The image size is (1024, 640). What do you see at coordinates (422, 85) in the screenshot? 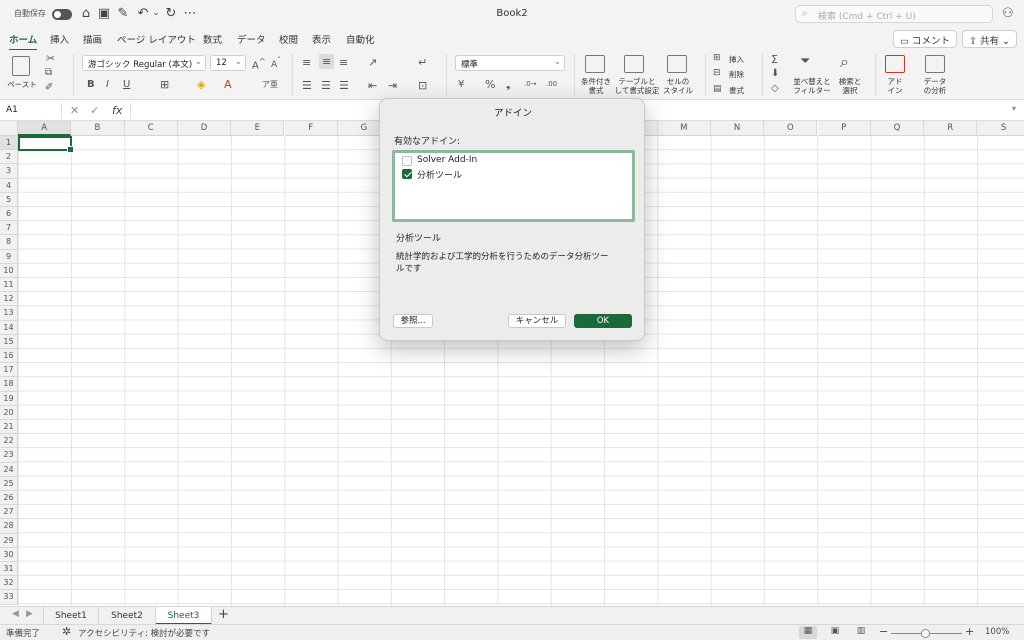
I see `merge-icon: ⊡` at bounding box center [422, 85].